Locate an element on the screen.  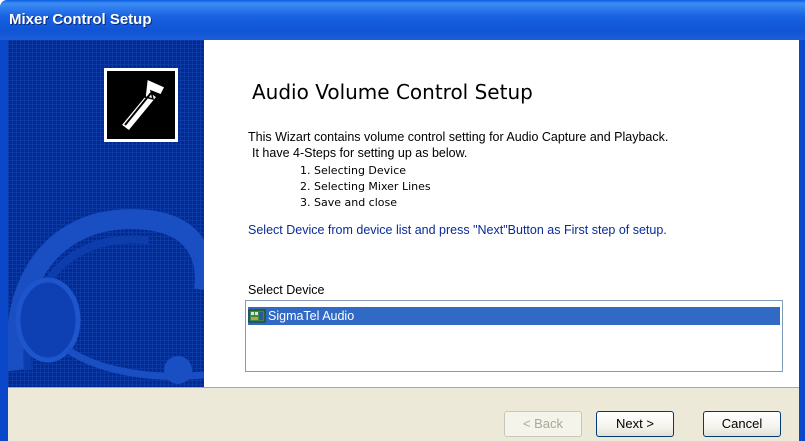
button-bar: < Back Next > Cancel is located at coordinates (403, 414).